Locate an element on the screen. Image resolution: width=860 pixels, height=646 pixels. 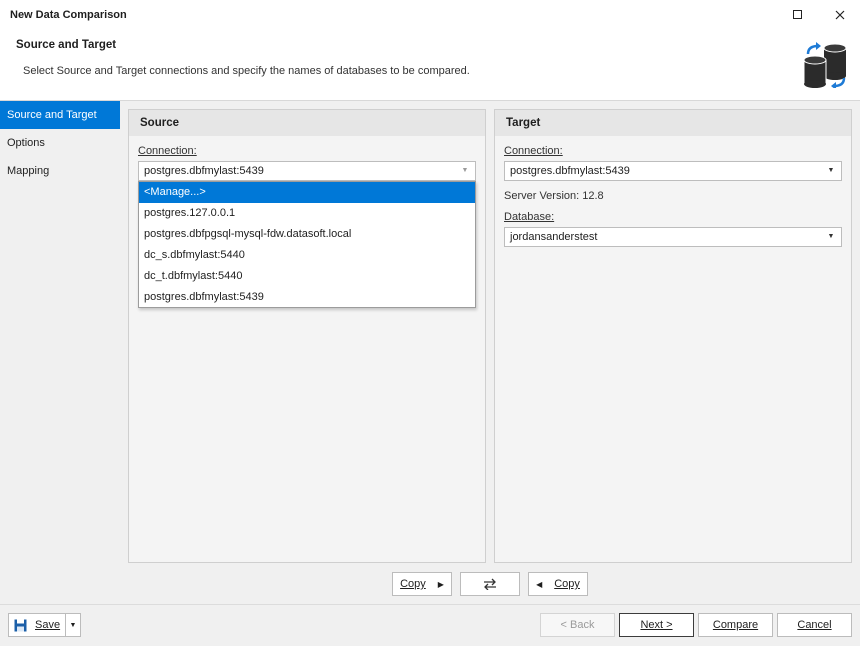
swap-button is located at coordinates (490, 584).